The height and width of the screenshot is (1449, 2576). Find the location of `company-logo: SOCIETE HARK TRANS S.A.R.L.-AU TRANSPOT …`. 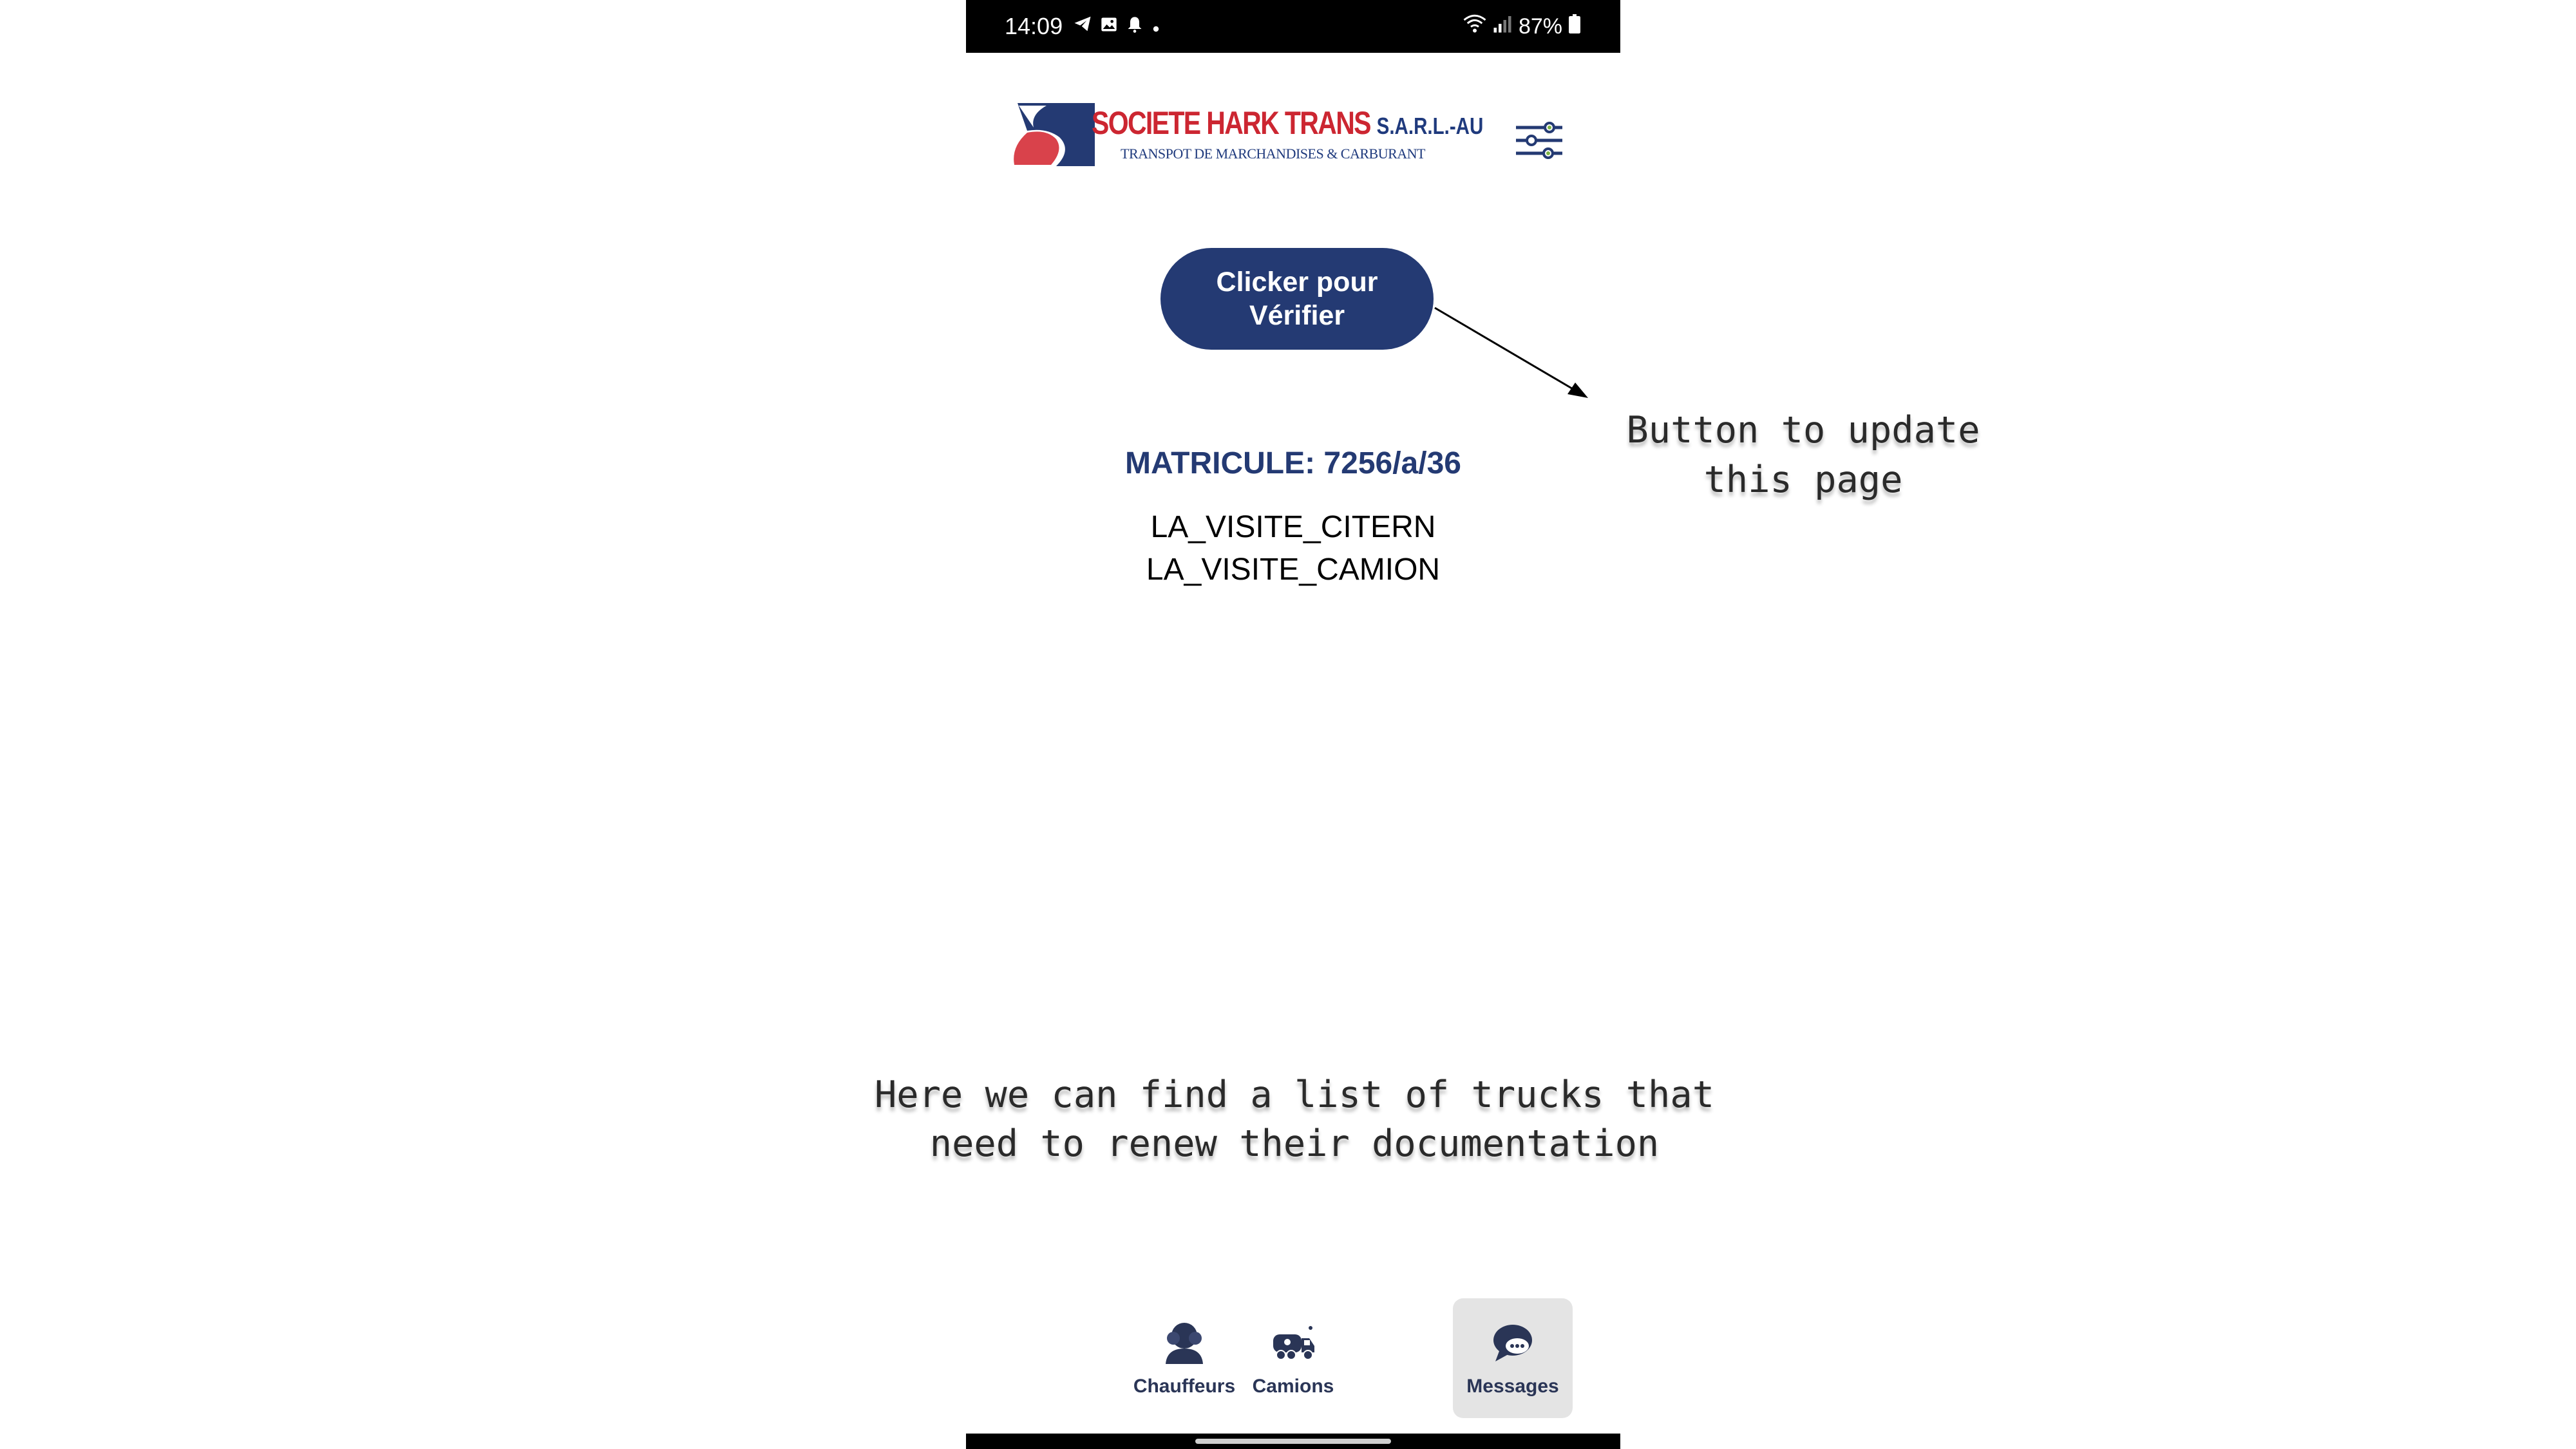

company-logo: SOCIETE HARK TRANS S.A.R.L.-AU TRANSPOT … is located at coordinates (1247, 134).